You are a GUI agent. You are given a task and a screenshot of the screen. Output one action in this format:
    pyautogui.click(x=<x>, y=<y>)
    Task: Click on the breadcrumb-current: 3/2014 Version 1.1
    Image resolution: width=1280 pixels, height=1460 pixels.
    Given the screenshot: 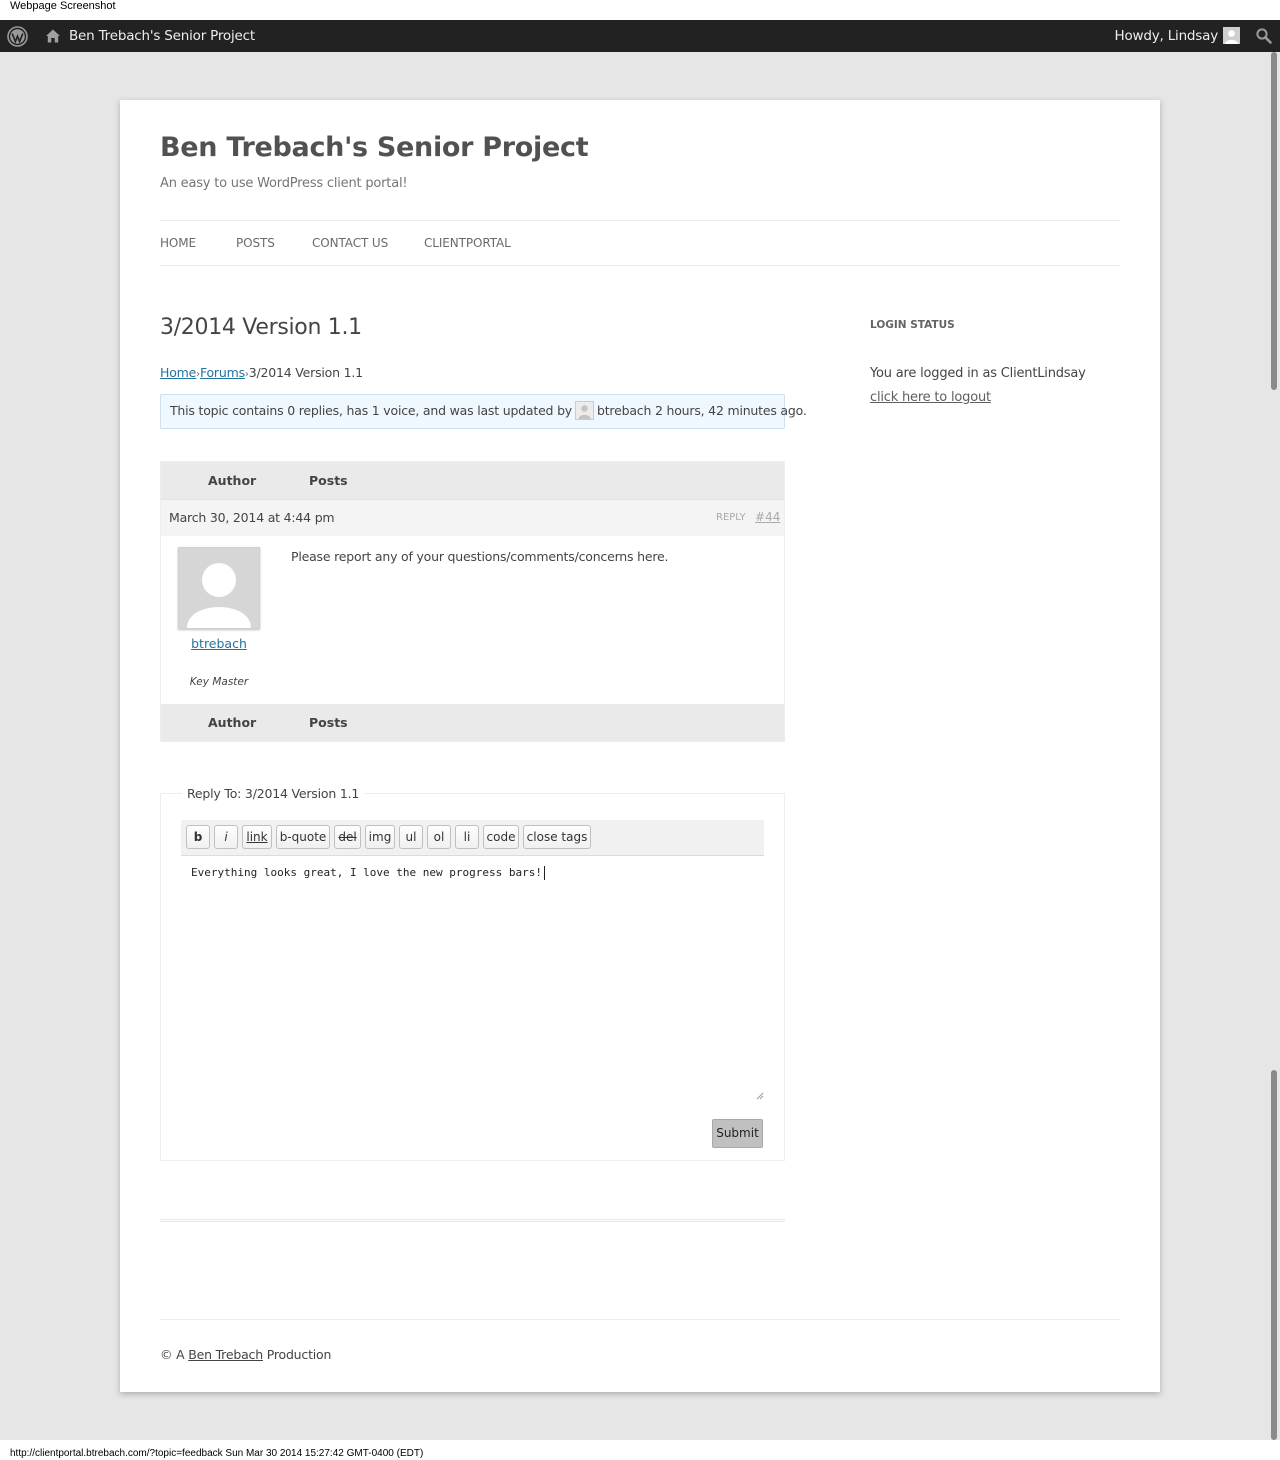 What is the action you would take?
    pyautogui.click(x=305, y=372)
    